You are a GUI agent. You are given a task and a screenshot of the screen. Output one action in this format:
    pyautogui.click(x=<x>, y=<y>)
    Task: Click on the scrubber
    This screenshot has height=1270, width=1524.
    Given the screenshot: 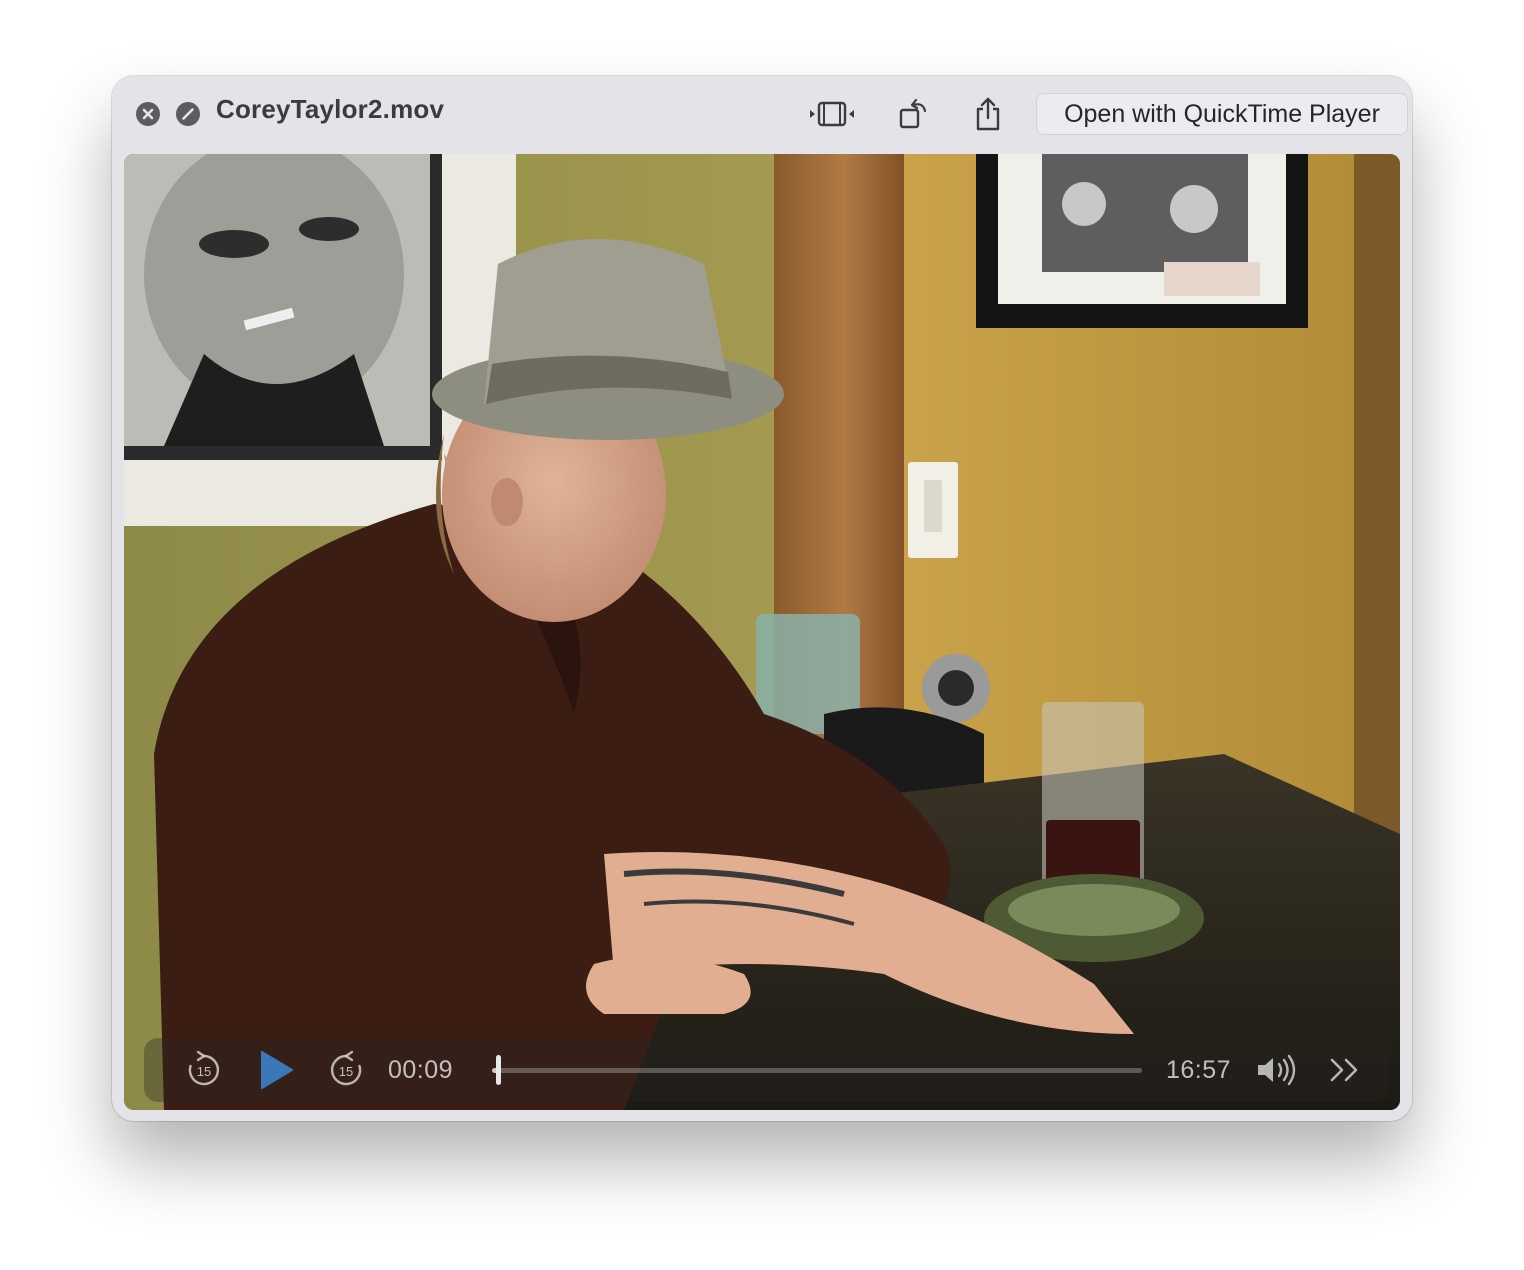 What is the action you would take?
    pyautogui.click(x=817, y=1070)
    